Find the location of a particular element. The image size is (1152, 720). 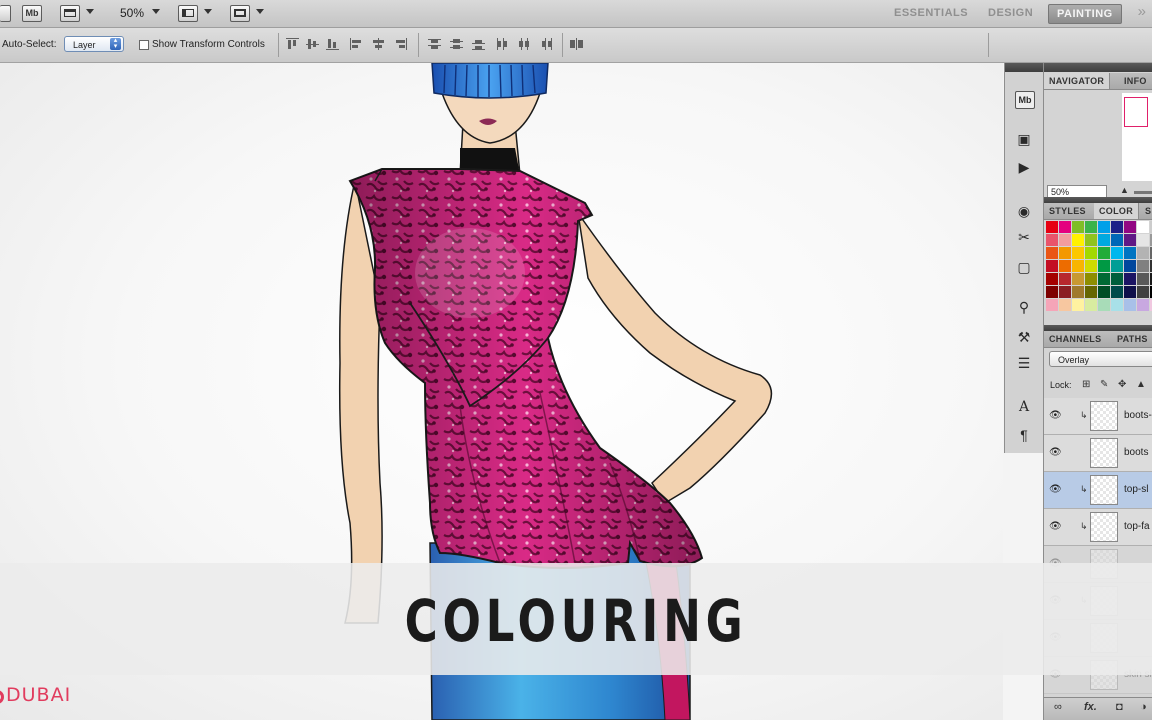

mini-bridge-button: Mb is located at coordinates (32, 13).